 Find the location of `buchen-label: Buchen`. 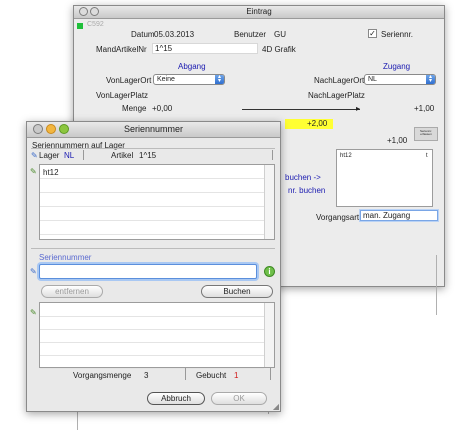

buchen-label: Buchen is located at coordinates (237, 291).